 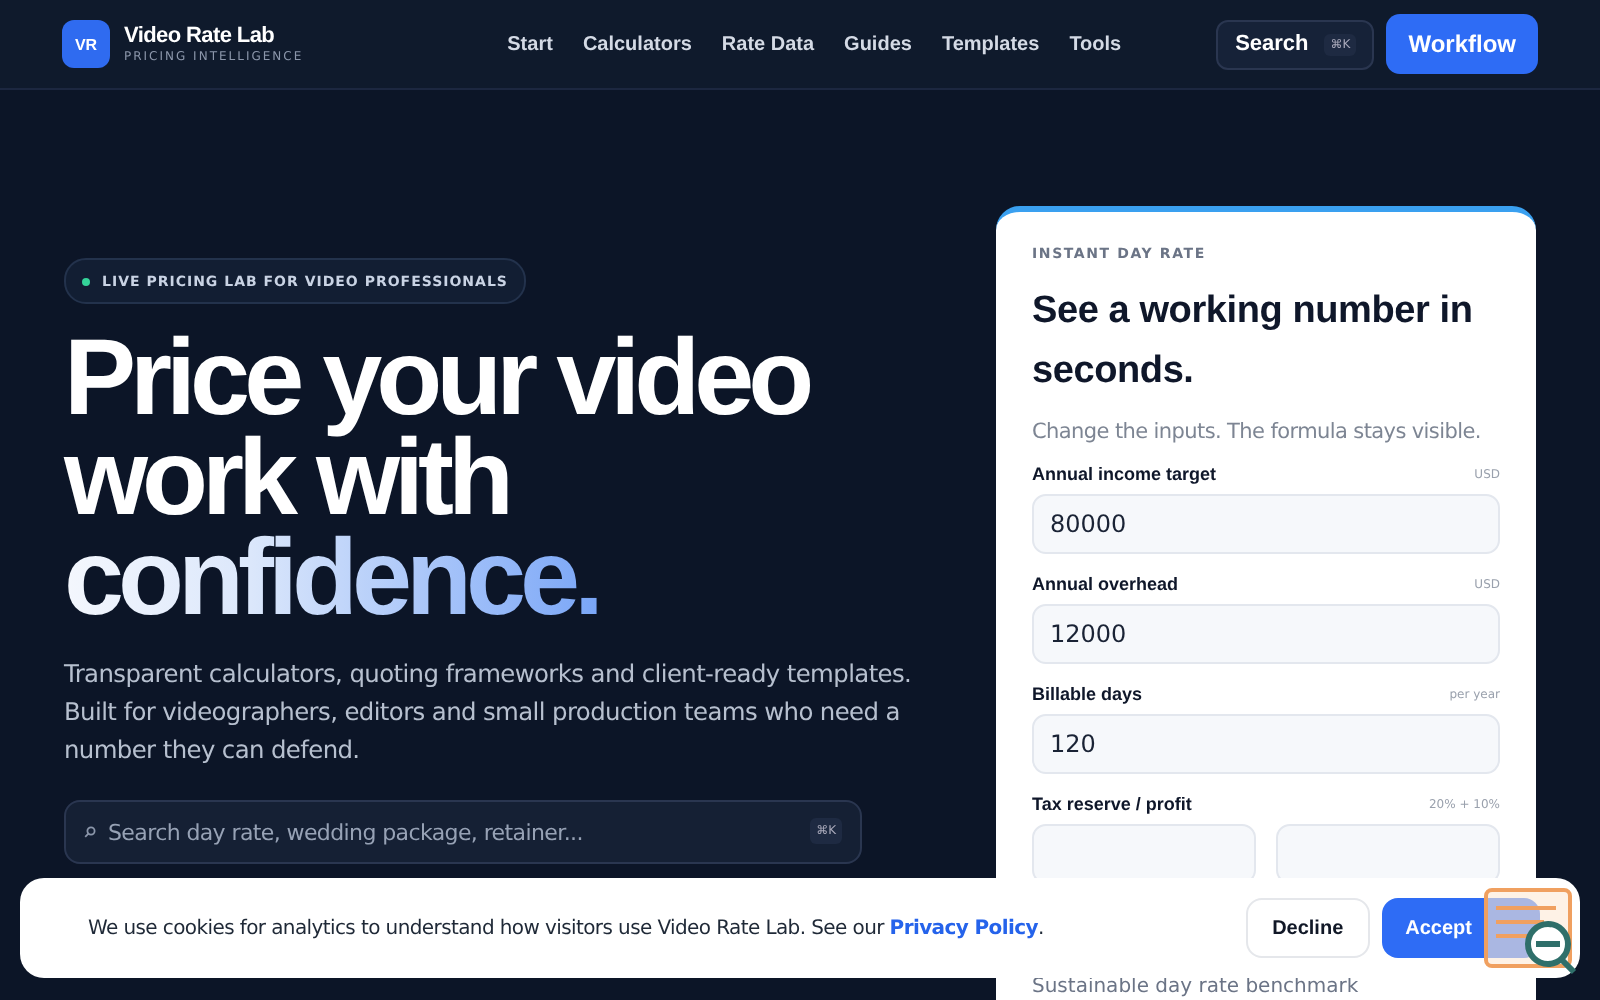 I want to click on logo-badge: VR, so click(x=86, y=44).